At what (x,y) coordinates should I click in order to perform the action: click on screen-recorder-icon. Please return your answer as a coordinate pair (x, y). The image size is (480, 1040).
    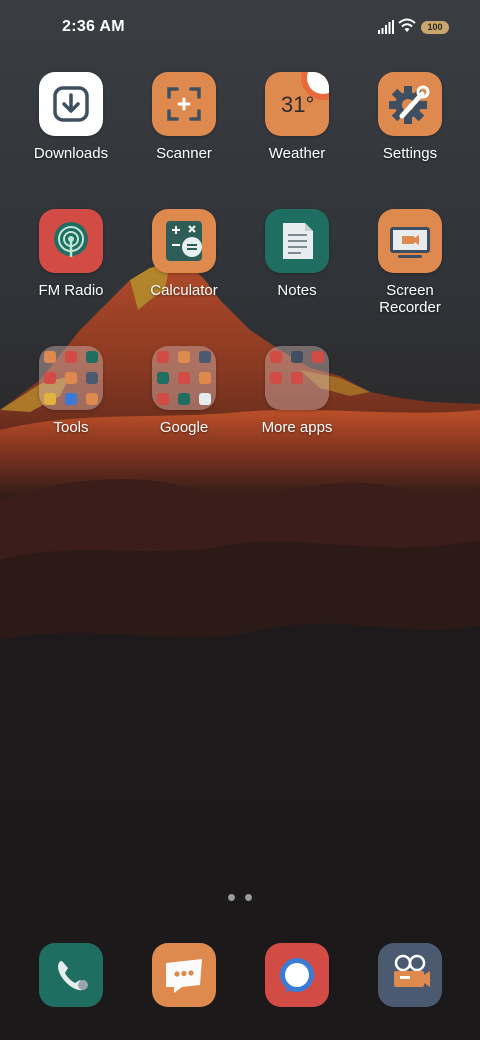
    Looking at the image, I should click on (410, 241).